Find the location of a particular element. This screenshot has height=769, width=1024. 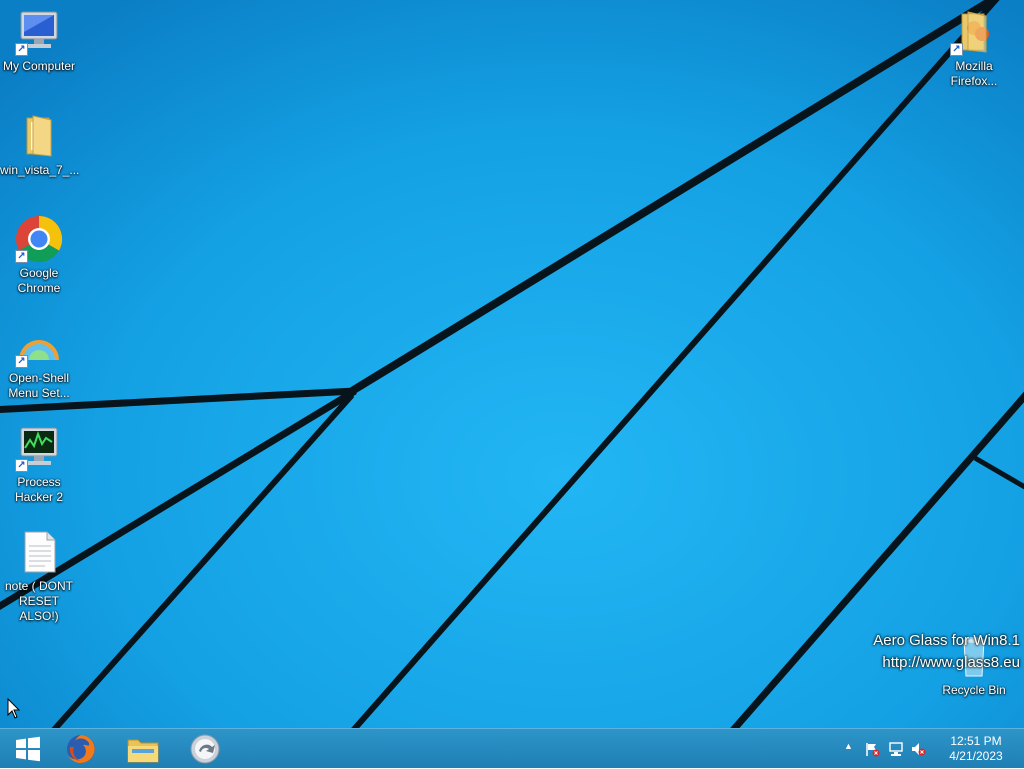

open-shell-icon: ↗ is located at coordinates (39, 344).